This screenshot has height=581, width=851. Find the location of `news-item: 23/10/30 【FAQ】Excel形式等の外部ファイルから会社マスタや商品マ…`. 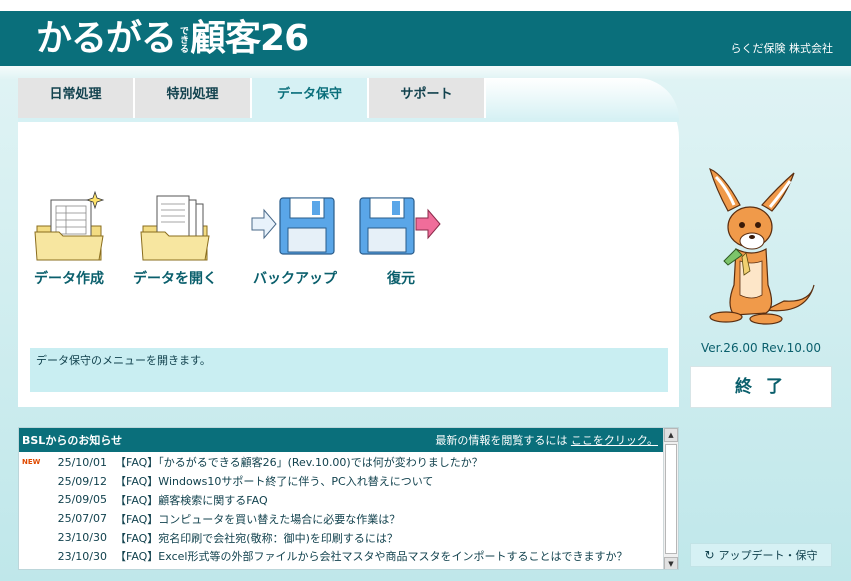

news-item: 23/10/30 【FAQ】Excel形式等の外部ファイルから会社マスタや商品マ… is located at coordinates (341, 556).